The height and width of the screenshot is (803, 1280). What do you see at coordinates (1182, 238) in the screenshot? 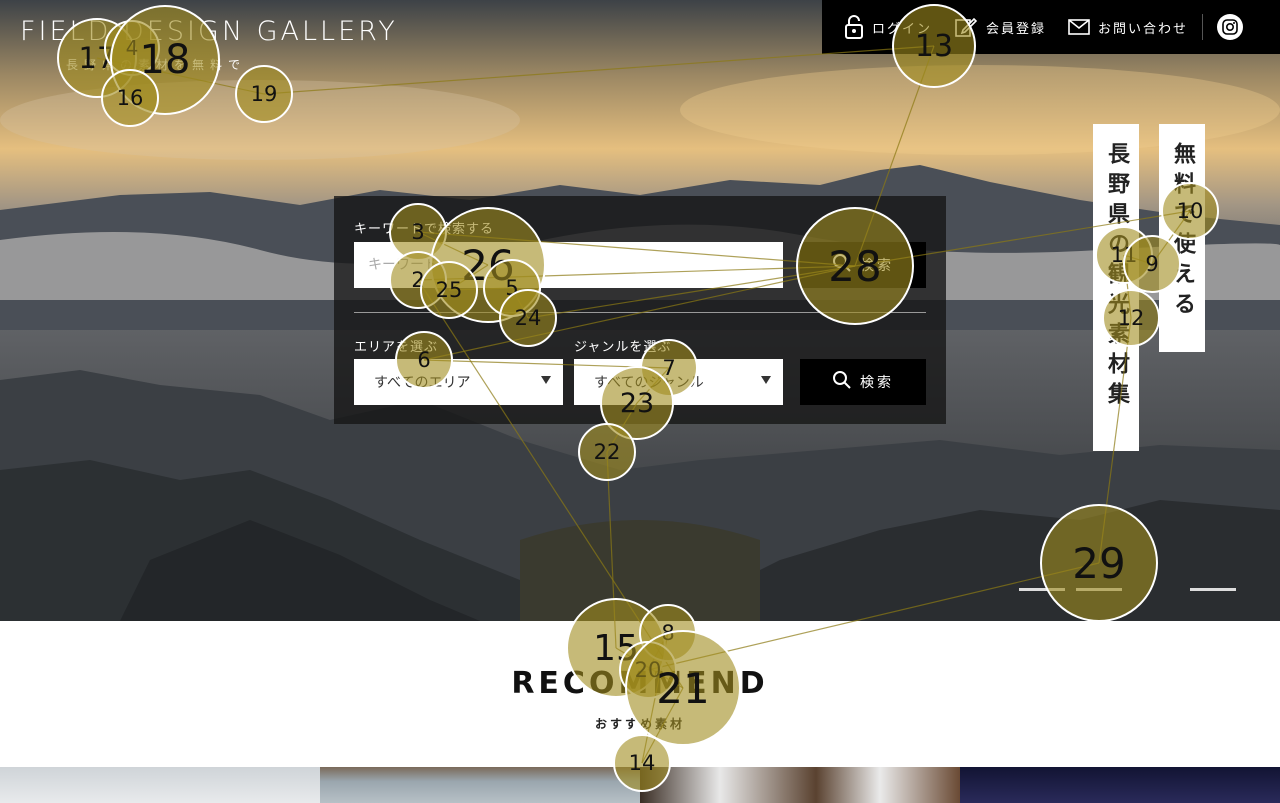
I see `hero-vertical-subtitle: 無料で使える` at bounding box center [1182, 238].